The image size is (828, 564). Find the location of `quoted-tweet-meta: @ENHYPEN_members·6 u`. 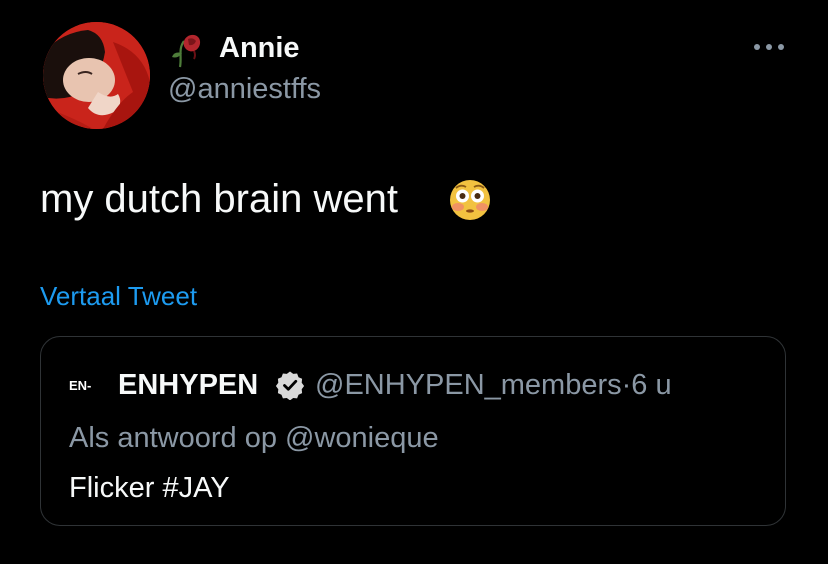

quoted-tweet-meta: @ENHYPEN_members·6 u is located at coordinates (493, 385).